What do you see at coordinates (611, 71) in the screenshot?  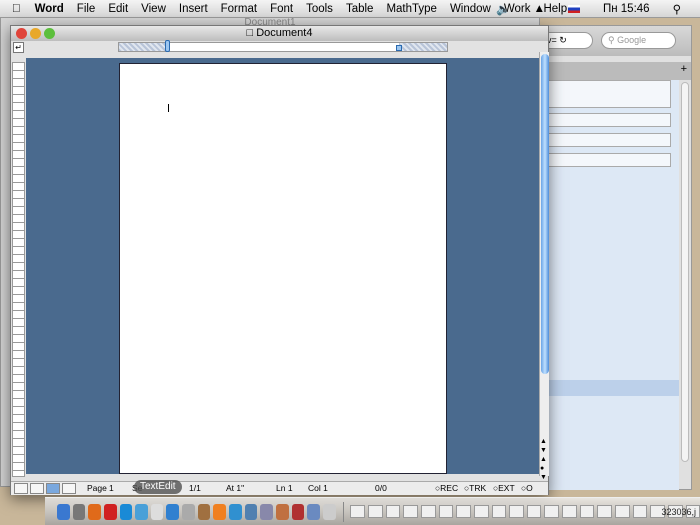 I see `tab-bar: +` at bounding box center [611, 71].